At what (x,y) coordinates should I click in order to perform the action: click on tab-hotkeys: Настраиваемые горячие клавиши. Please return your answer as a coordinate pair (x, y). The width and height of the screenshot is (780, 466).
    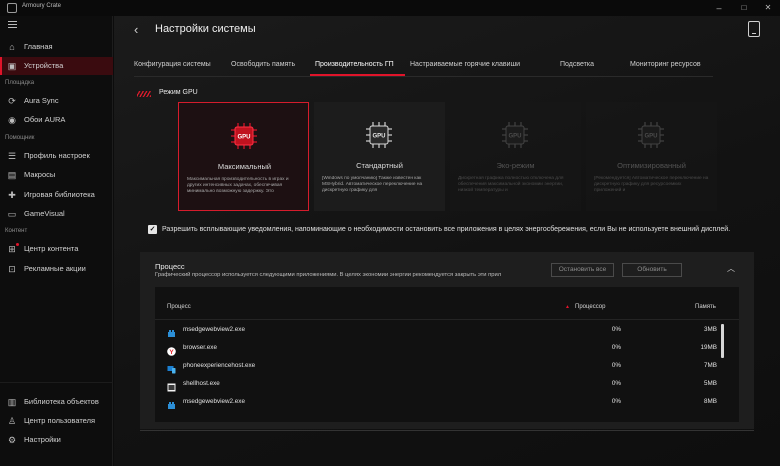
    Looking at the image, I should click on (465, 64).